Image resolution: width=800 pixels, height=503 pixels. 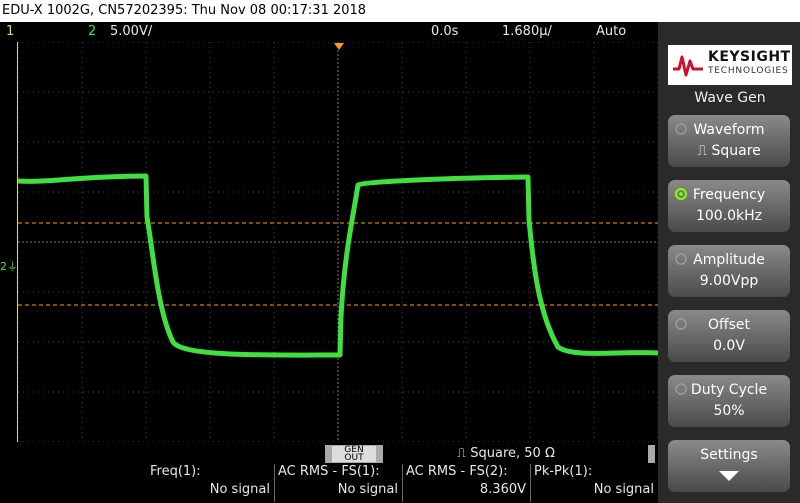 What do you see at coordinates (729, 411) in the screenshot?
I see `softkey-value: 50%` at bounding box center [729, 411].